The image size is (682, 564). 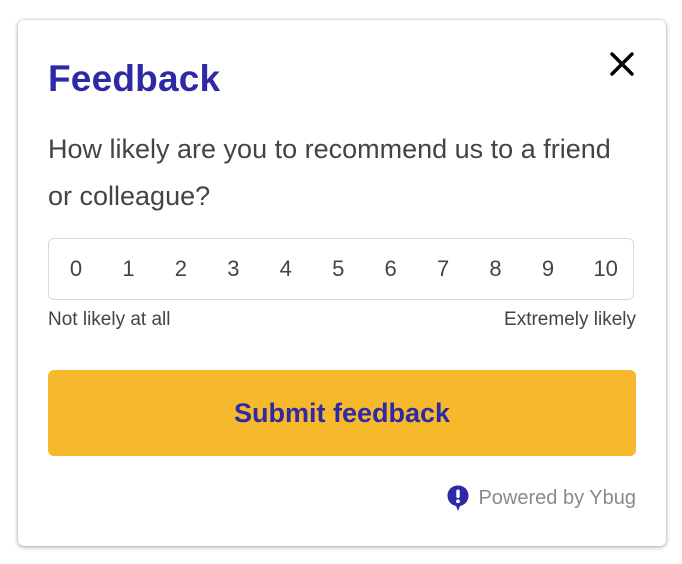 I want to click on scale-labels: Not likely at all Extremely likely, so click(x=342, y=320).